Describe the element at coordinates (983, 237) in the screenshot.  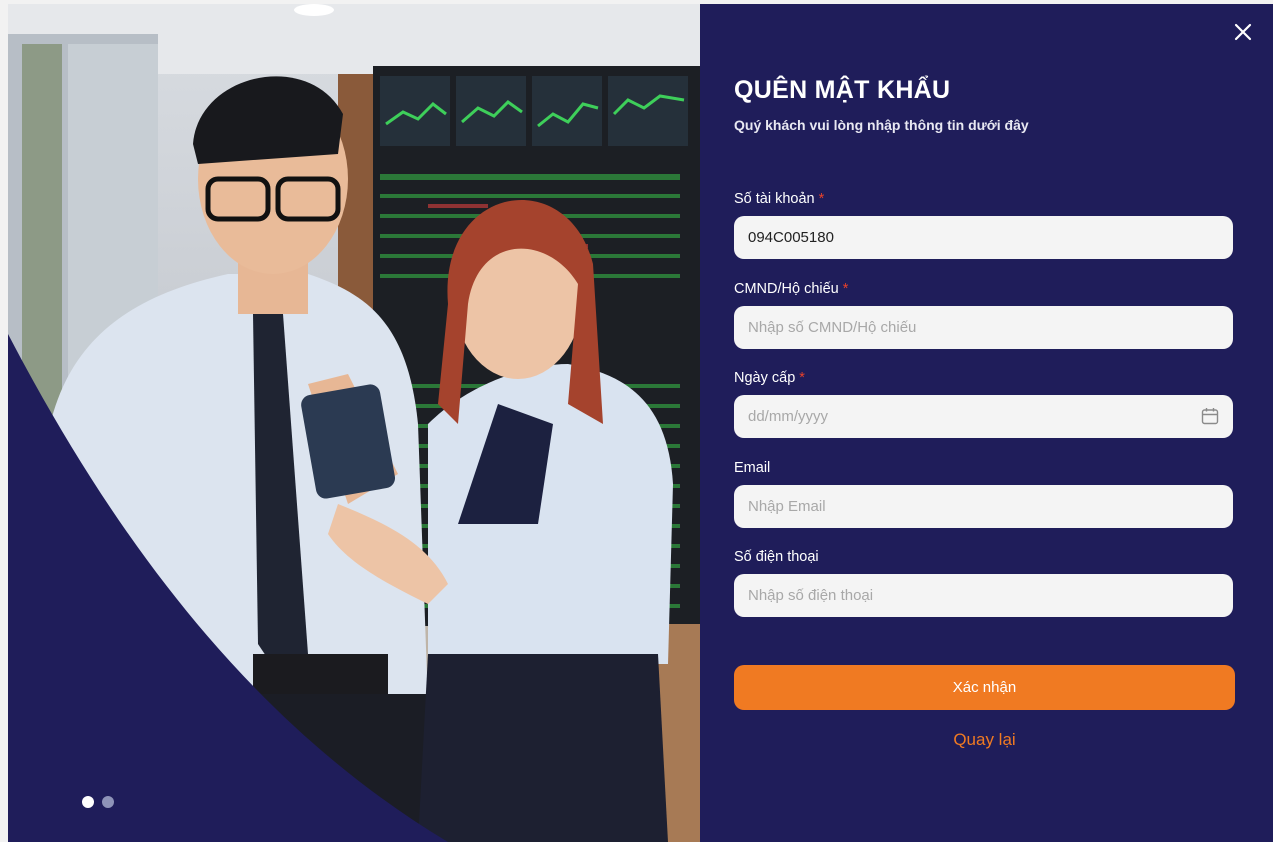
I see `account-input` at that location.